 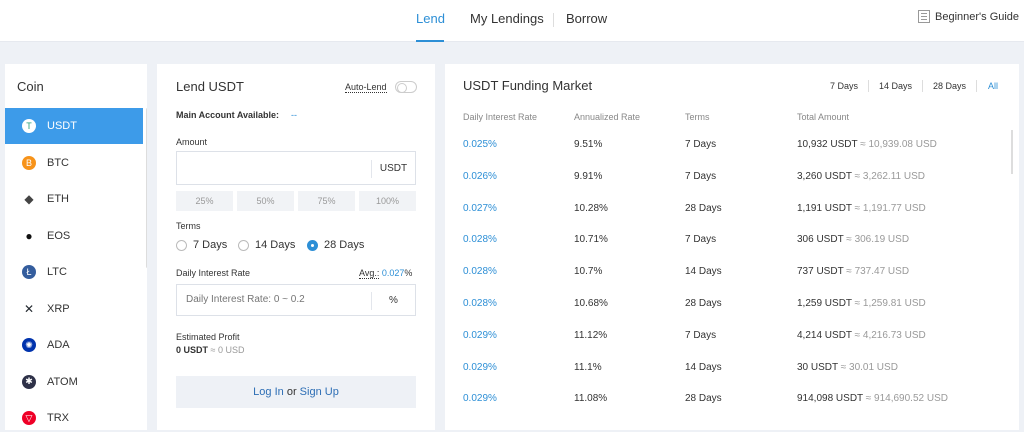 What do you see at coordinates (844, 86) in the screenshot?
I see `filter-7-days: 7 Days` at bounding box center [844, 86].